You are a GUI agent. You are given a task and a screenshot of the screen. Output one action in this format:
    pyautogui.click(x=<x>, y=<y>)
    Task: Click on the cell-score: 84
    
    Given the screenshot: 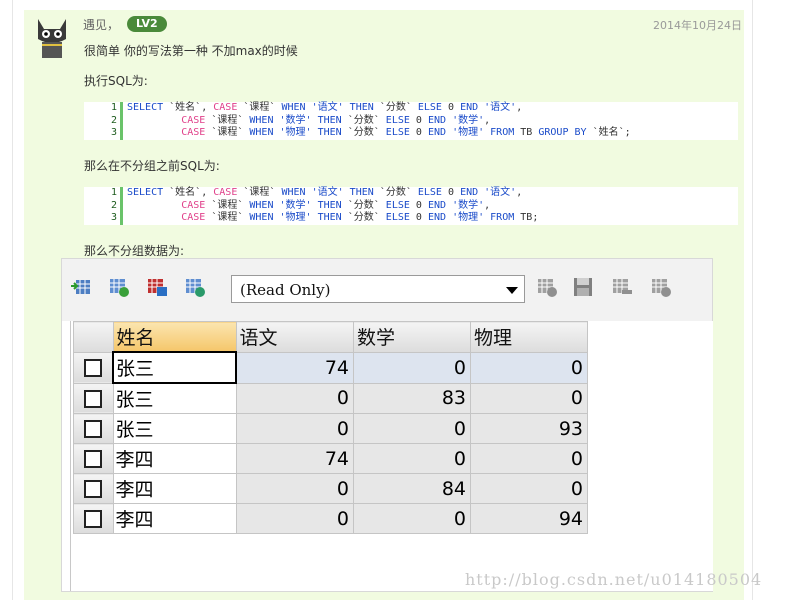 What is the action you would take?
    pyautogui.click(x=412, y=488)
    